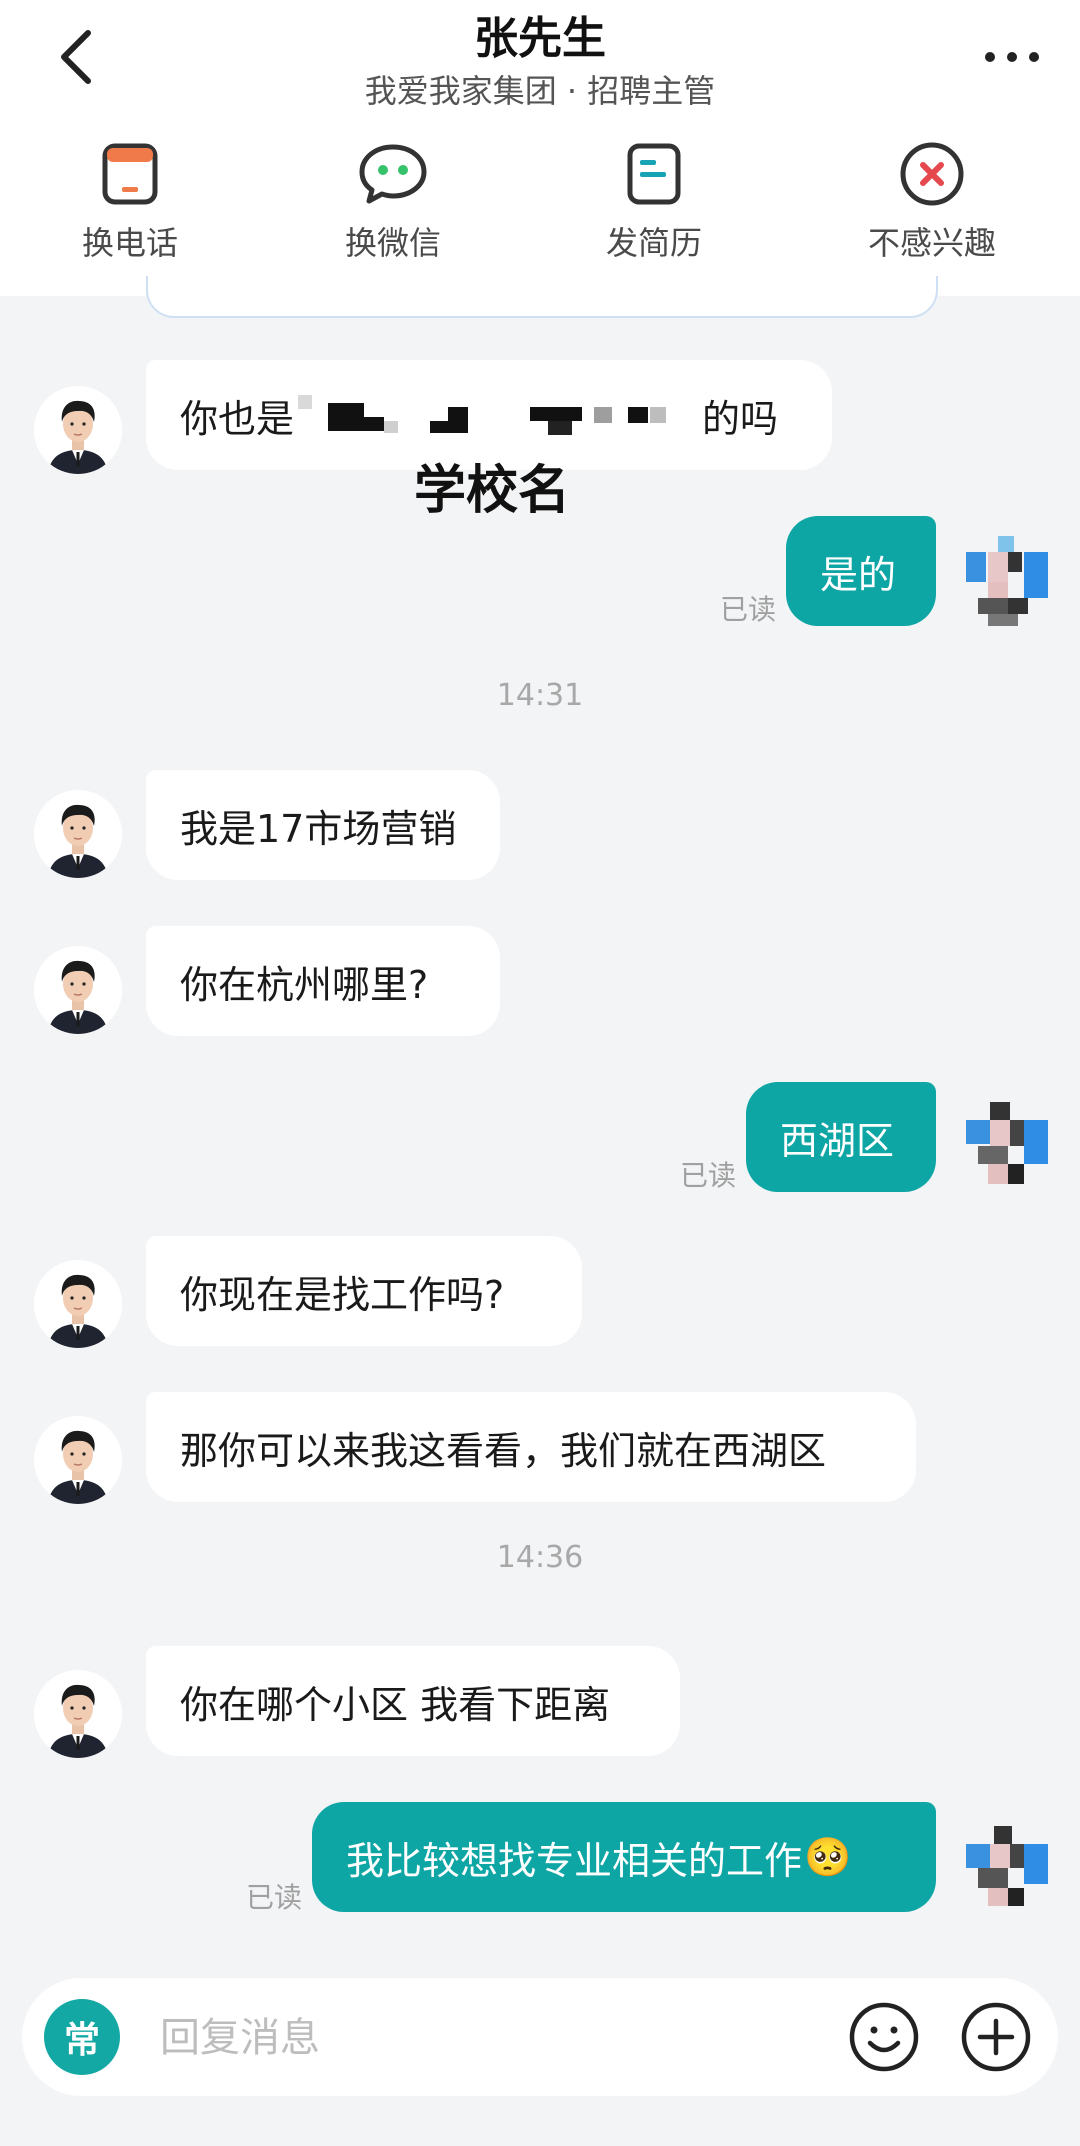 This screenshot has width=1080, height=2146. Describe the element at coordinates (503, 1450) in the screenshot. I see `message-text: 那你可以来我这看看，我们就在西湖区` at that location.